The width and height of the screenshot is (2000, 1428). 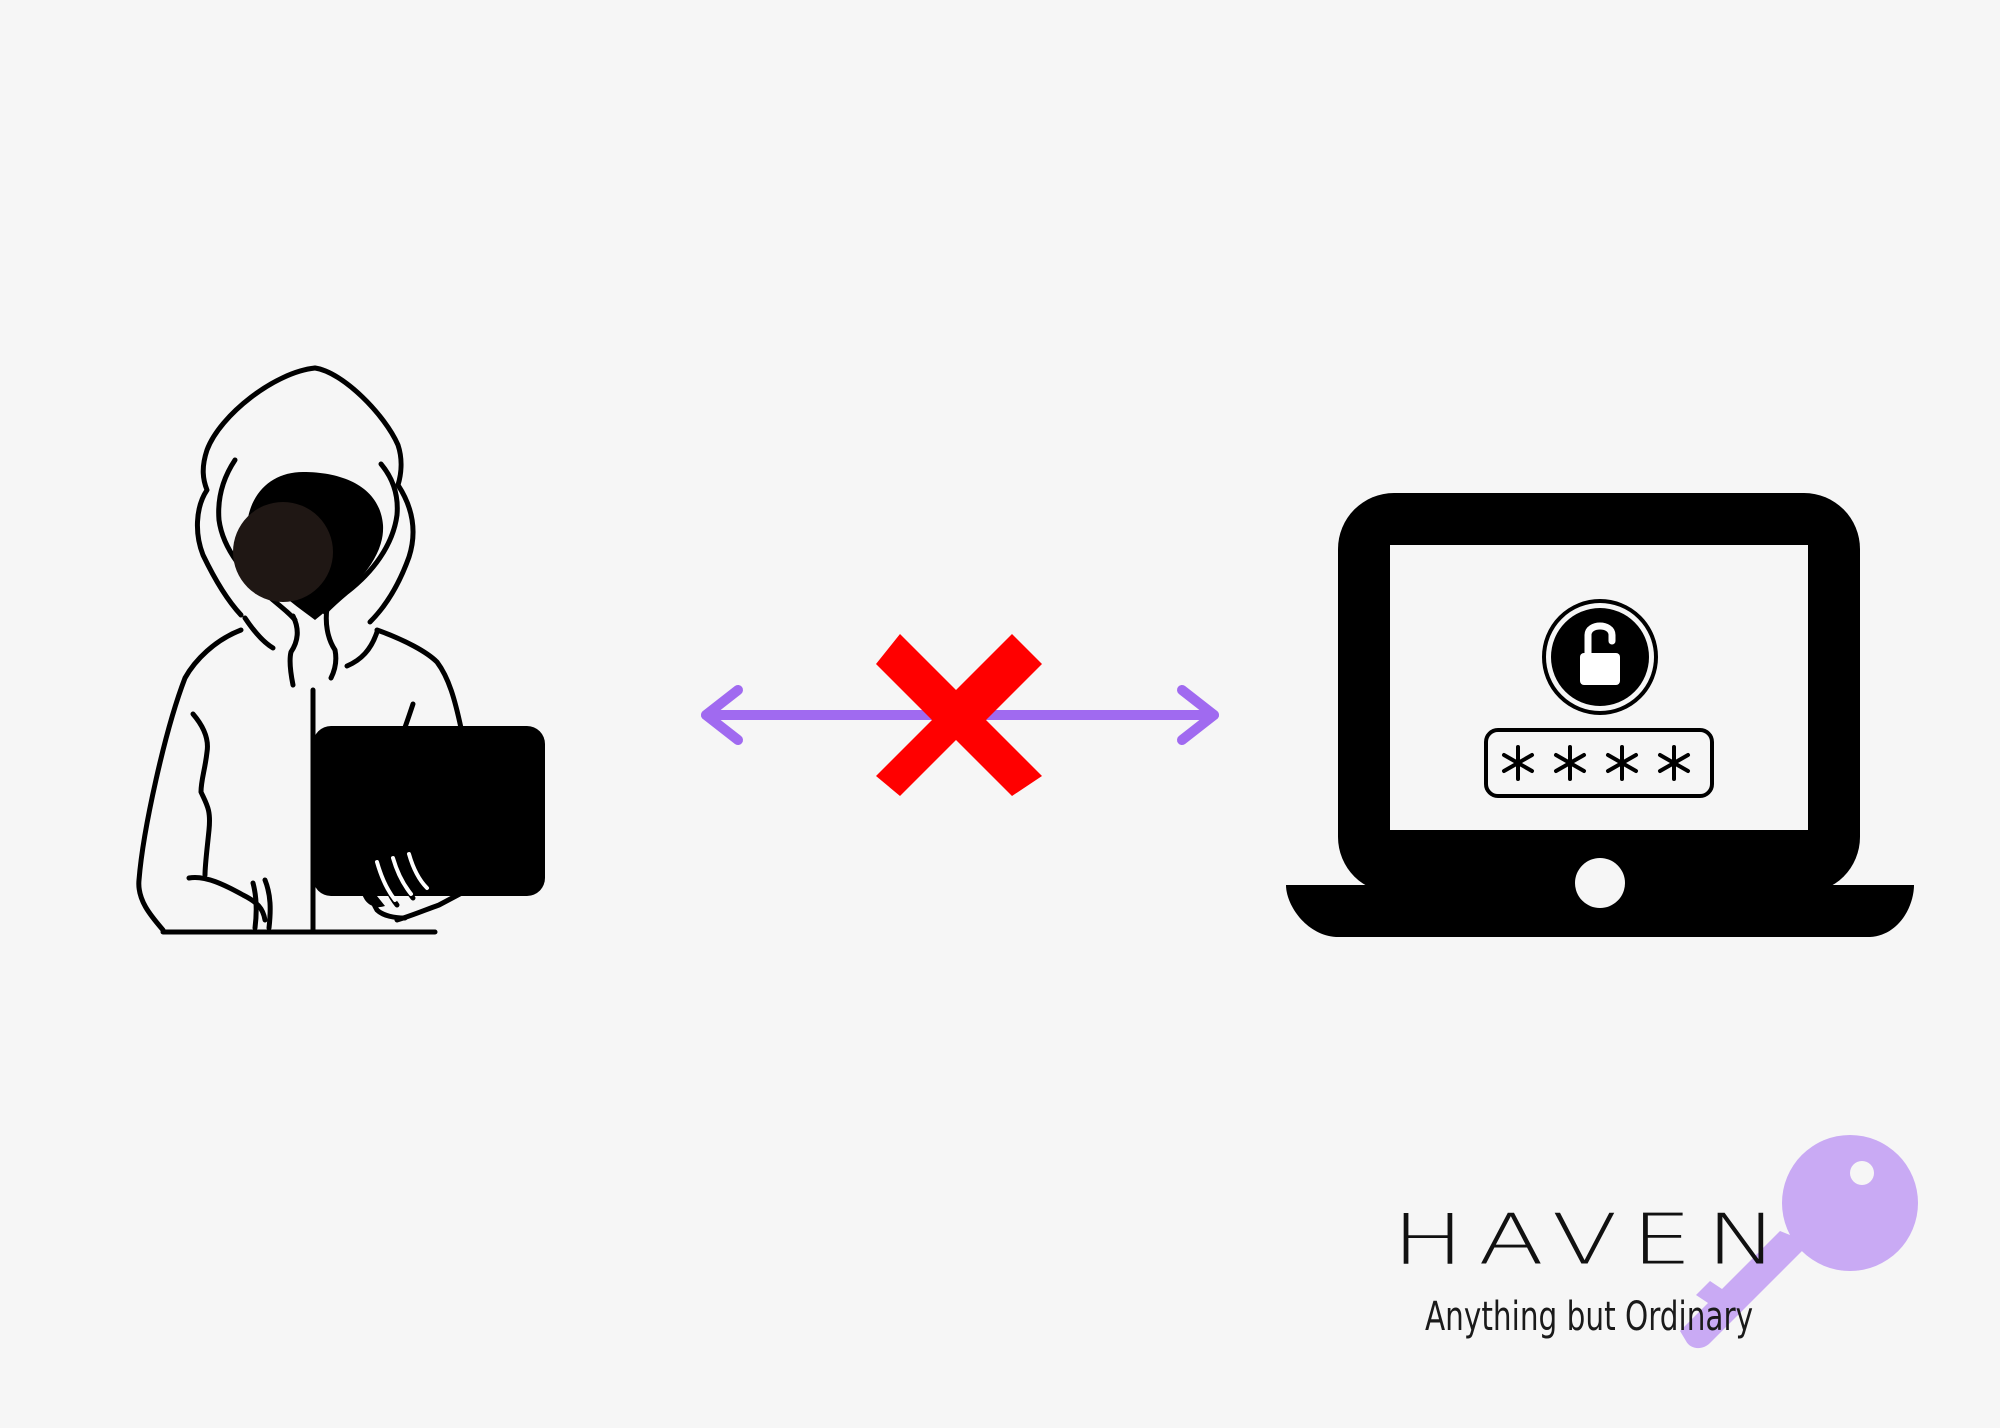 What do you see at coordinates (1600, 657) in the screenshot?
I see `padlock-icon` at bounding box center [1600, 657].